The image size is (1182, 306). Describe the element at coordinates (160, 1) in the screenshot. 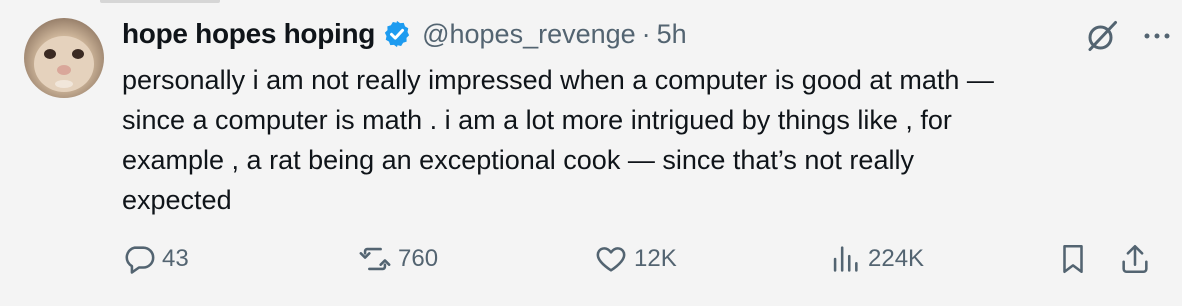

I see `previous-tweet-edge` at that location.